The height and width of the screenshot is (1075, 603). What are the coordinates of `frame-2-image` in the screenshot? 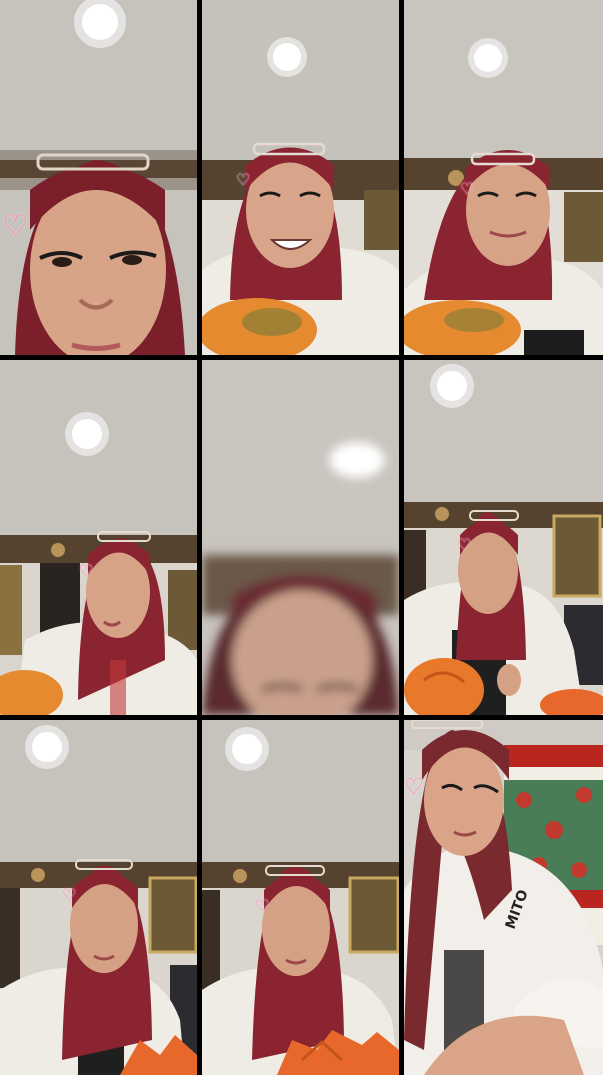 It's located at (300, 177).